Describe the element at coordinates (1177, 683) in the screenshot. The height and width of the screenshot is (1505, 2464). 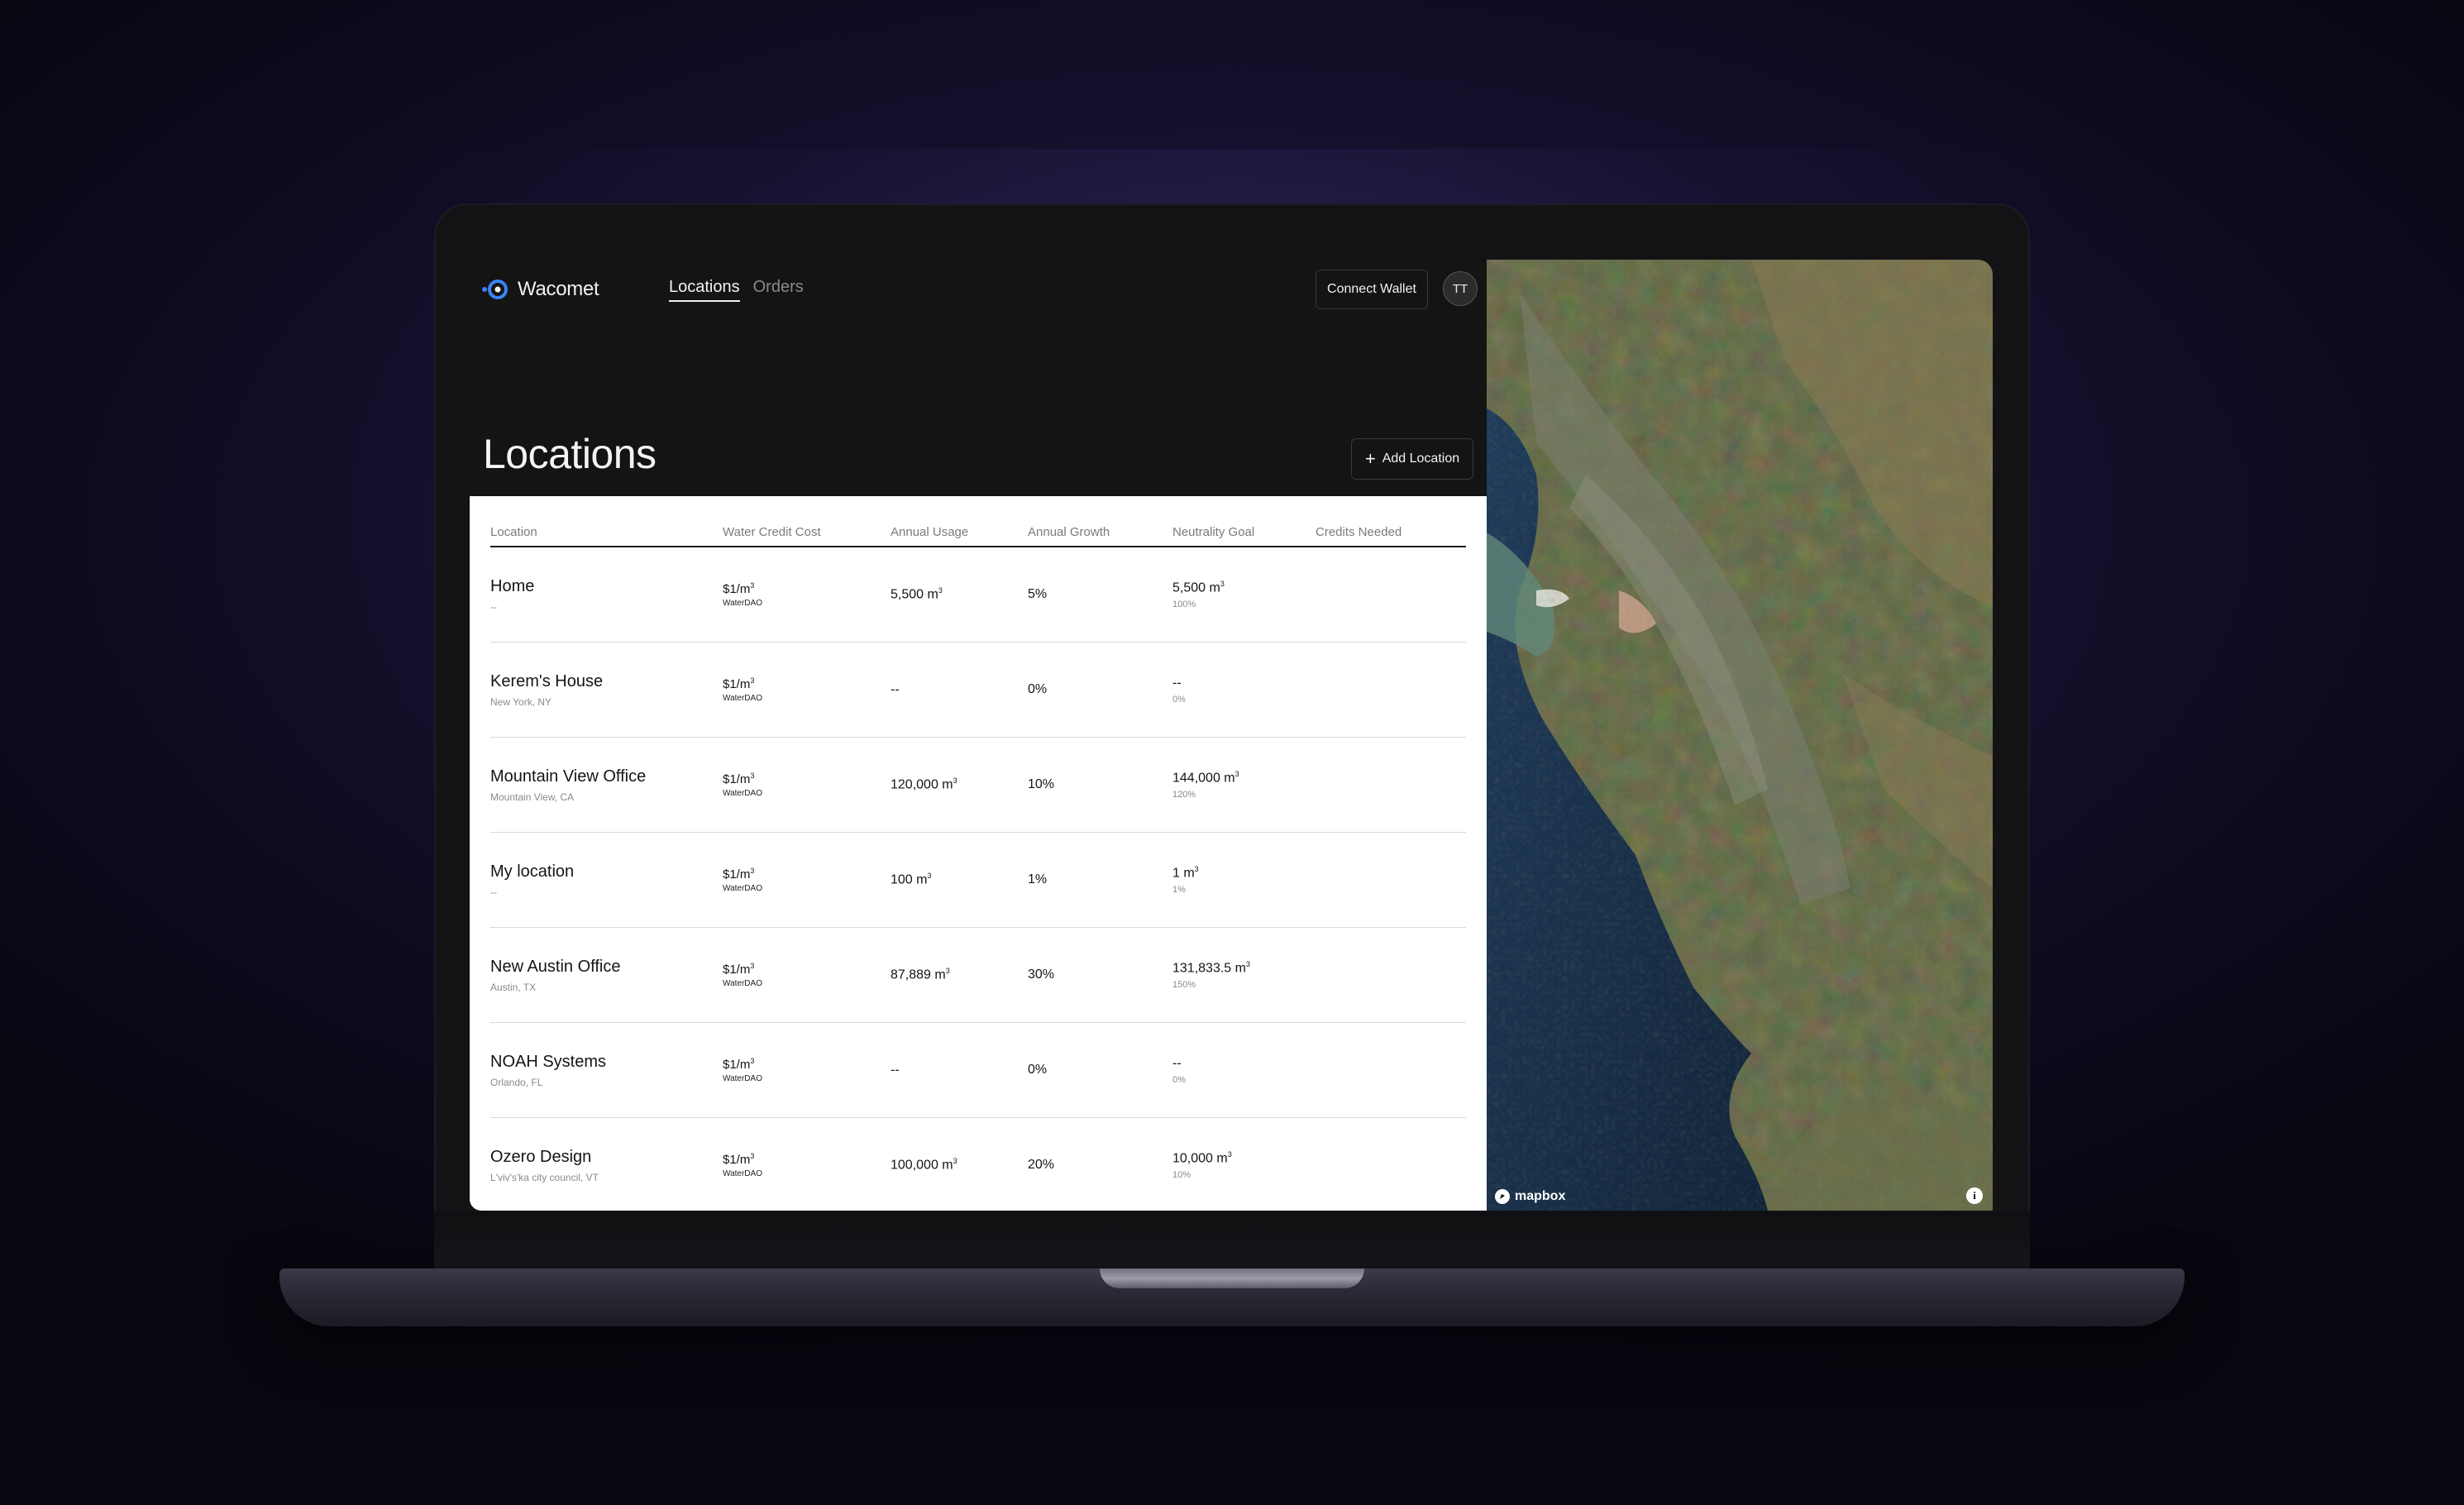
I see `neutrality-goal-text: --` at that location.